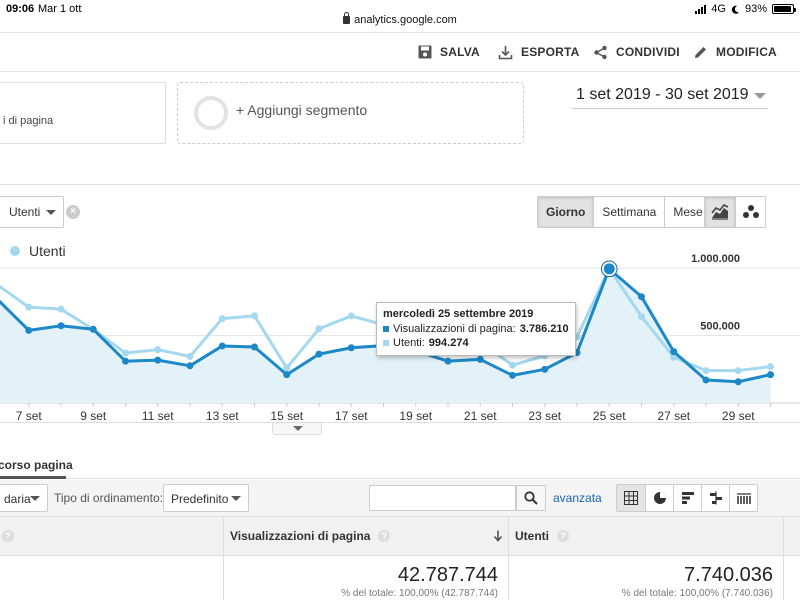 The width and height of the screenshot is (800, 600). Describe the element at coordinates (783, 558) in the screenshot. I see `column-divider` at that location.